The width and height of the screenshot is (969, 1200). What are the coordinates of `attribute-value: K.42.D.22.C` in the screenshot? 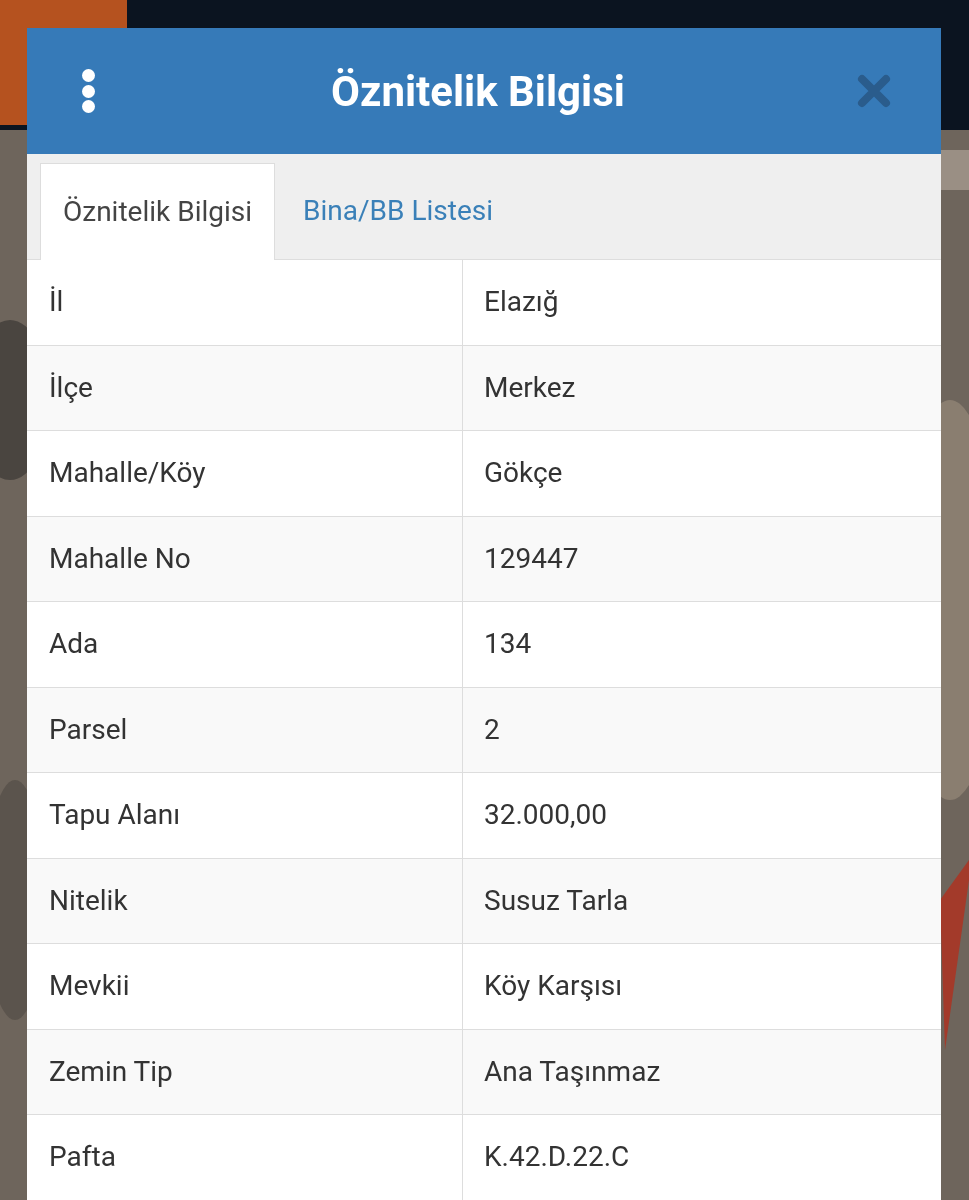 It's located at (557, 1157).